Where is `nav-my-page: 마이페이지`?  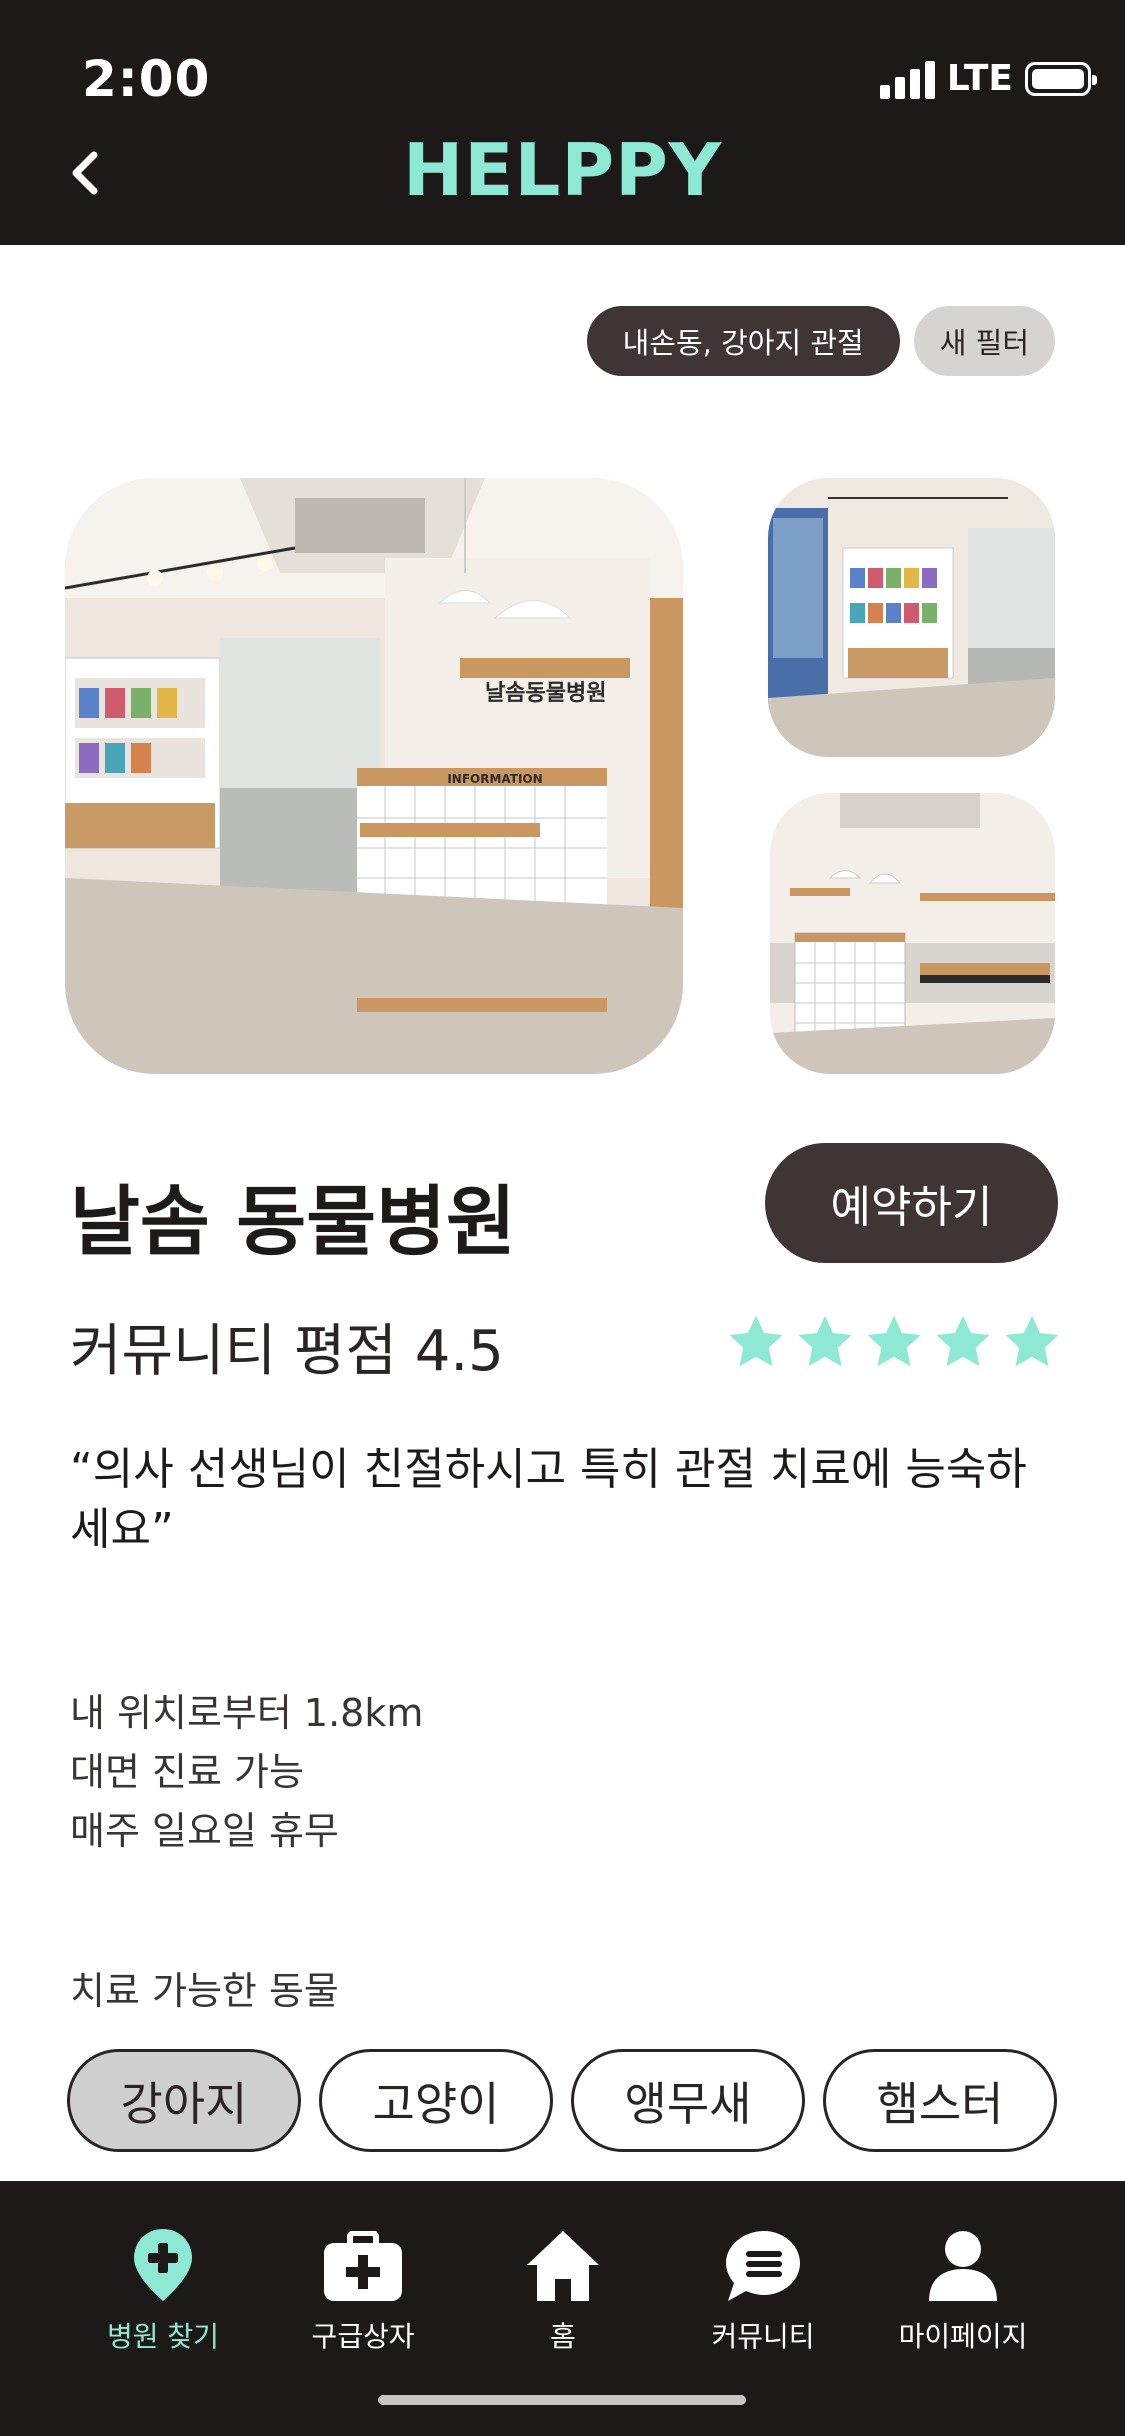 nav-my-page: 마이페이지 is located at coordinates (963, 2284).